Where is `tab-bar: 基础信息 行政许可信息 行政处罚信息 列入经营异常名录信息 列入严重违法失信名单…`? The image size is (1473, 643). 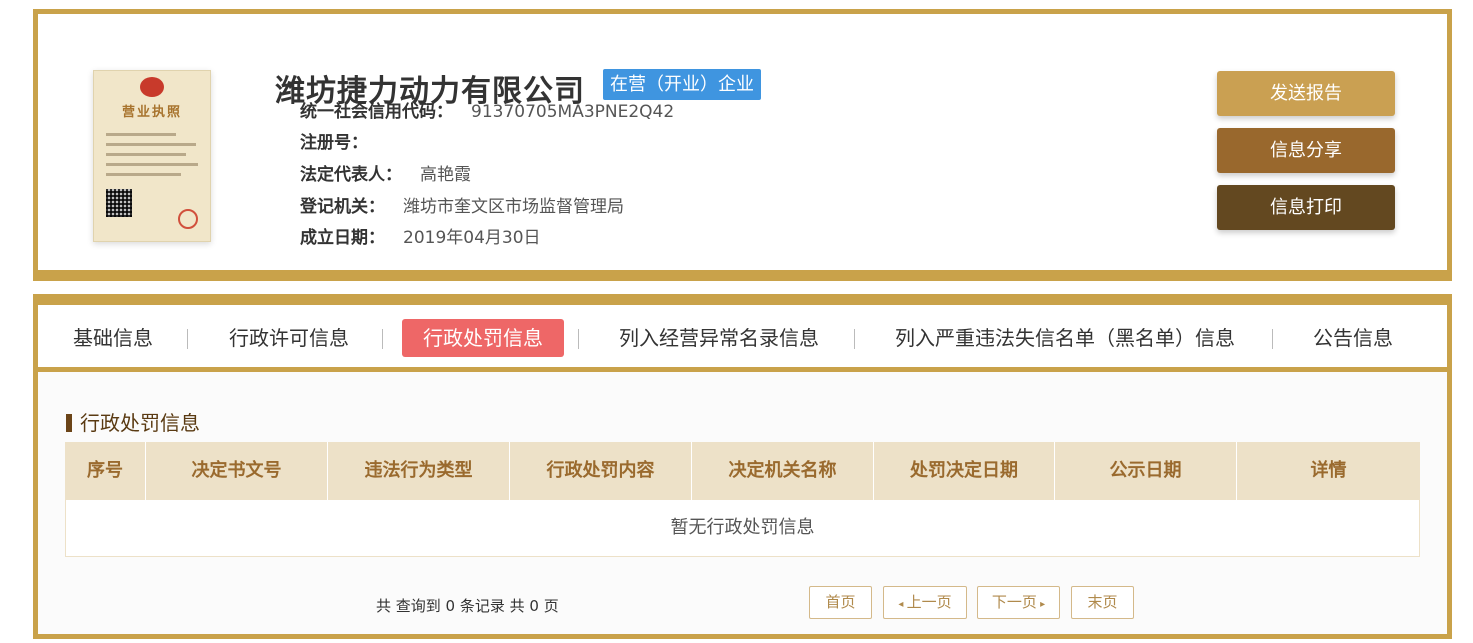
tab-bar: 基础信息 行政许可信息 行政处罚信息 列入经营异常名录信息 列入严重违法失信名单… is located at coordinates (742, 338).